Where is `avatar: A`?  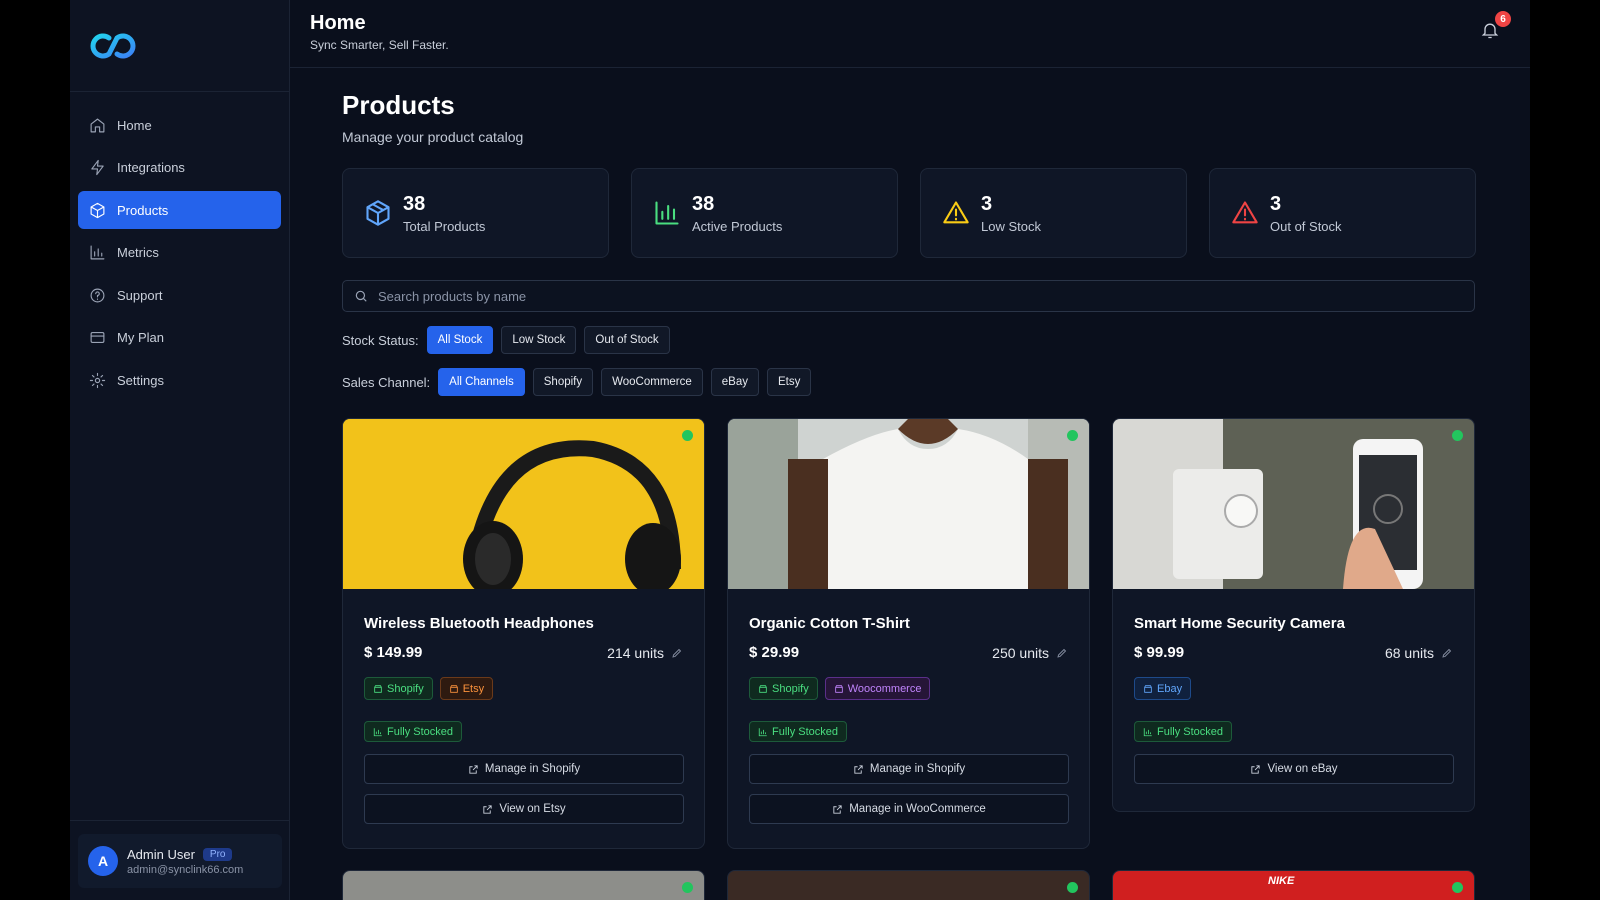
avatar: A is located at coordinates (103, 861).